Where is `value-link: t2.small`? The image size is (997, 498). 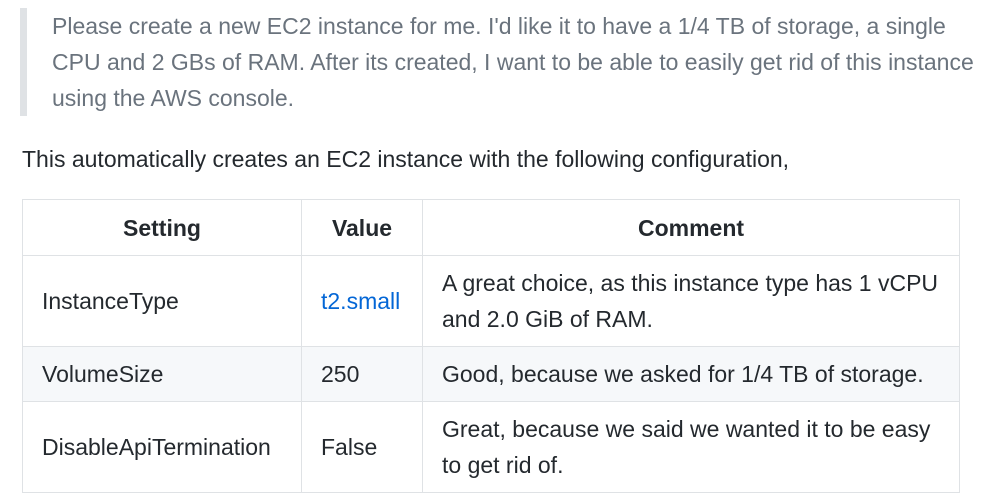
value-link: t2.small is located at coordinates (360, 301).